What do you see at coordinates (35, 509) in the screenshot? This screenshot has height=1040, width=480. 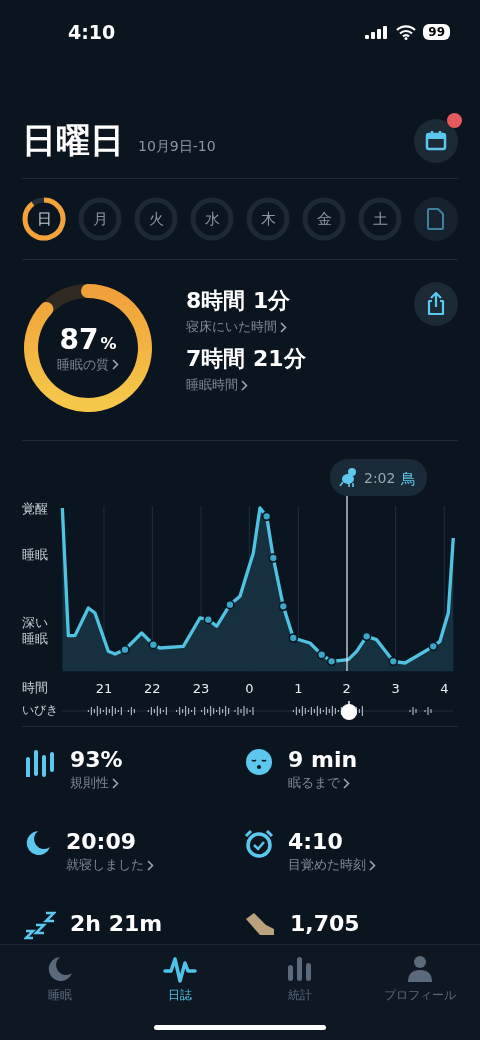 I see `y-axis-label: 覚醒` at bounding box center [35, 509].